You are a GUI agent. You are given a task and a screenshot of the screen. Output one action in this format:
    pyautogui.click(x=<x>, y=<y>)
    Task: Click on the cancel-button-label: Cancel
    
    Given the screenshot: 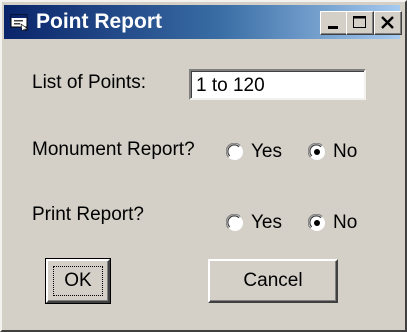 What is the action you would take?
    pyautogui.click(x=273, y=280)
    